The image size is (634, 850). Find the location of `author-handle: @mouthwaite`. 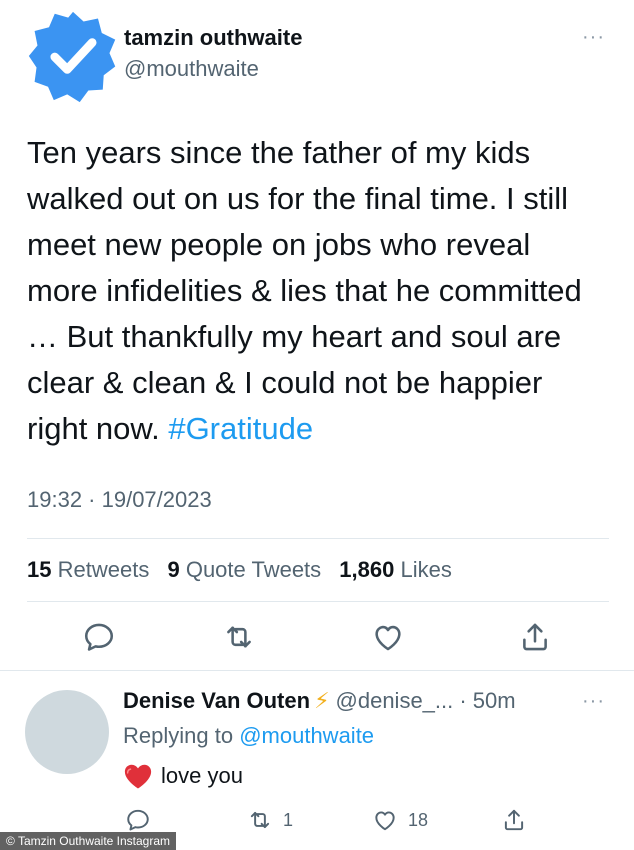

author-handle: @mouthwaite is located at coordinates (191, 69).